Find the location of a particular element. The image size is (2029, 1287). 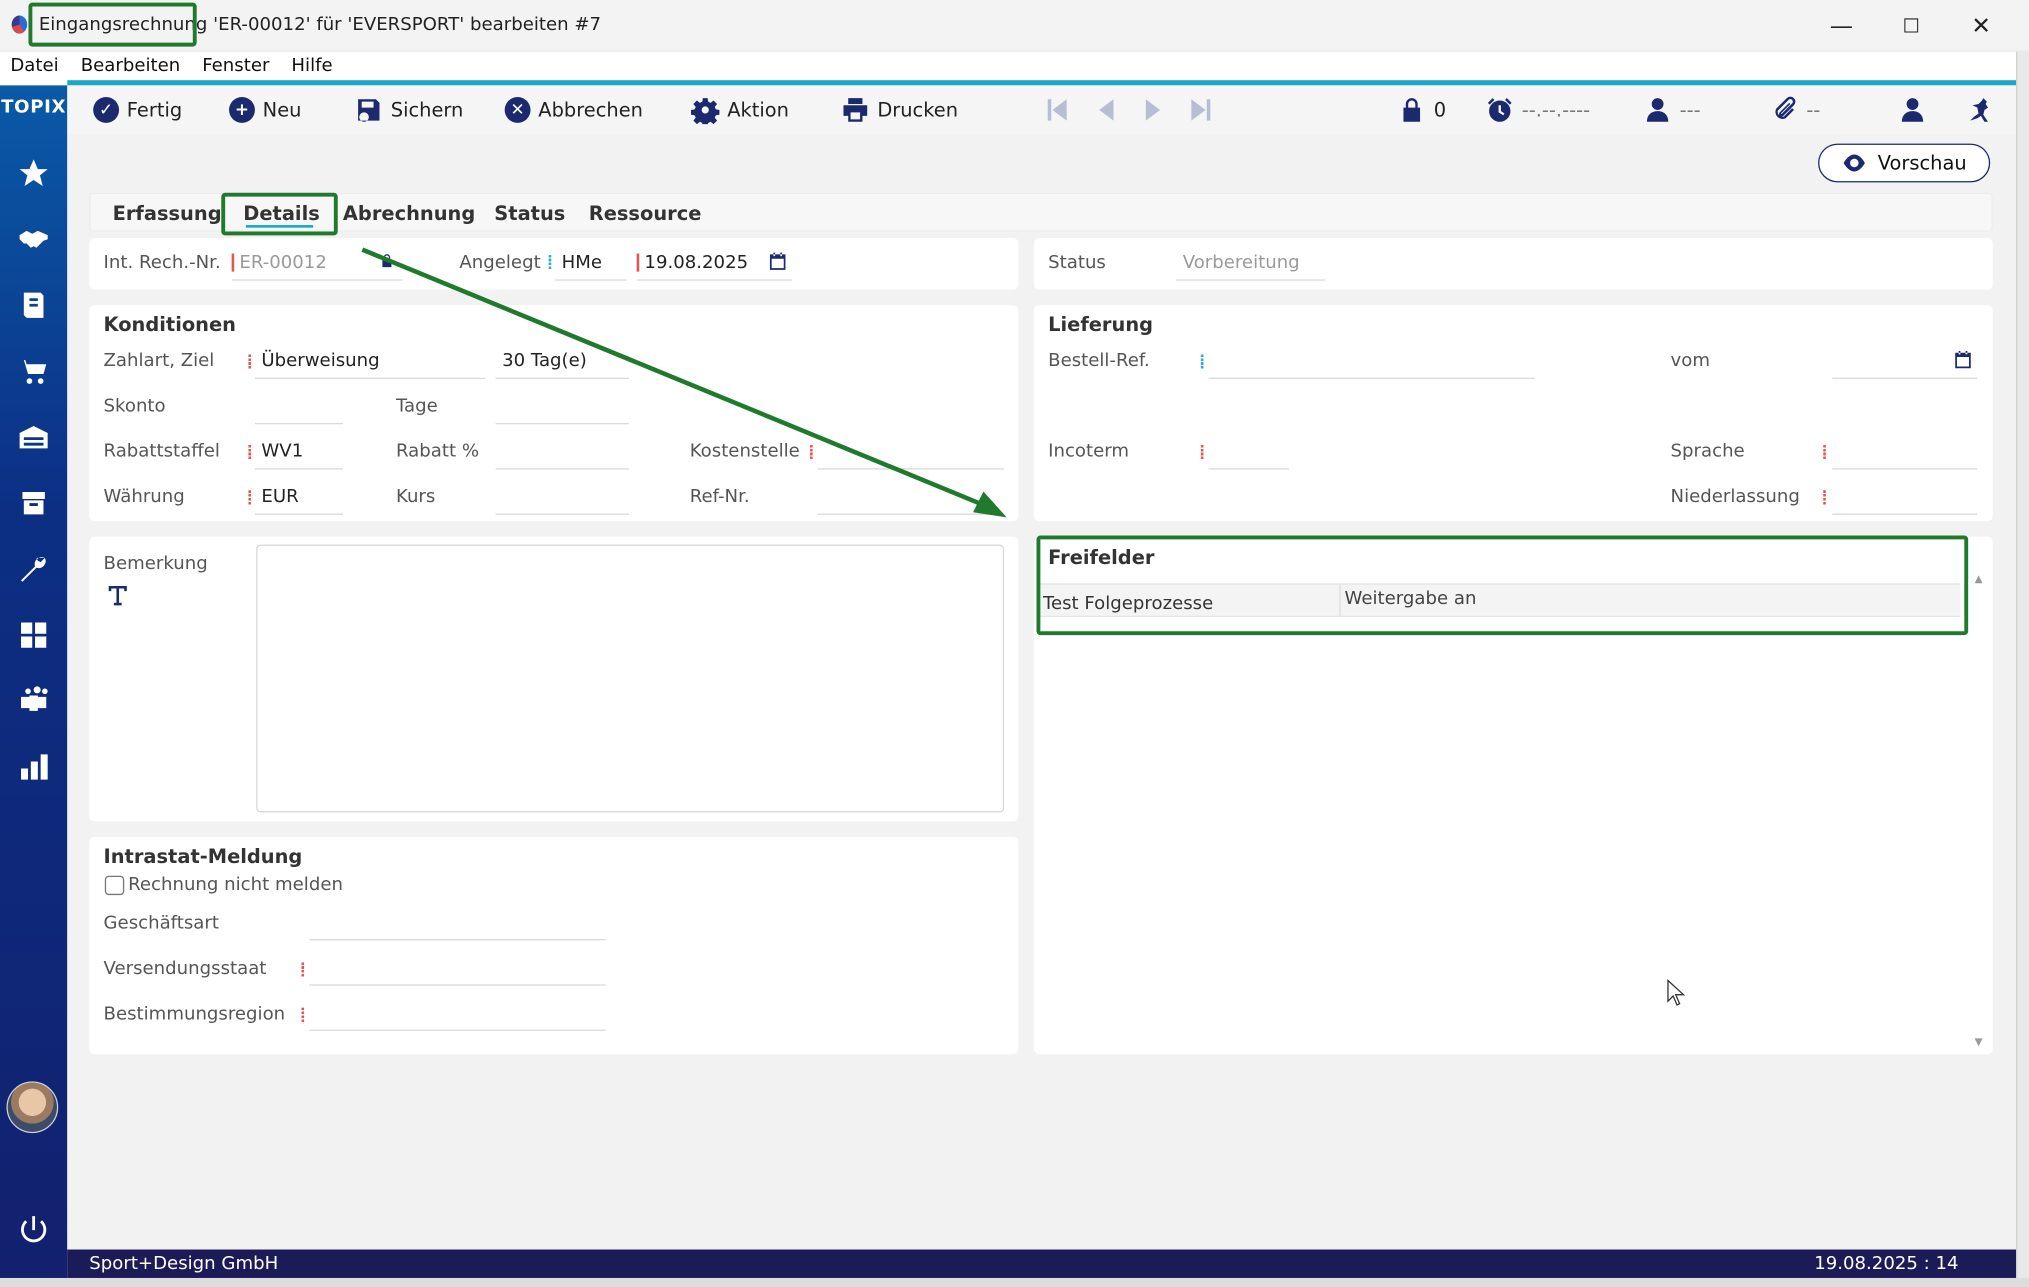

tage-field is located at coordinates (562, 423).